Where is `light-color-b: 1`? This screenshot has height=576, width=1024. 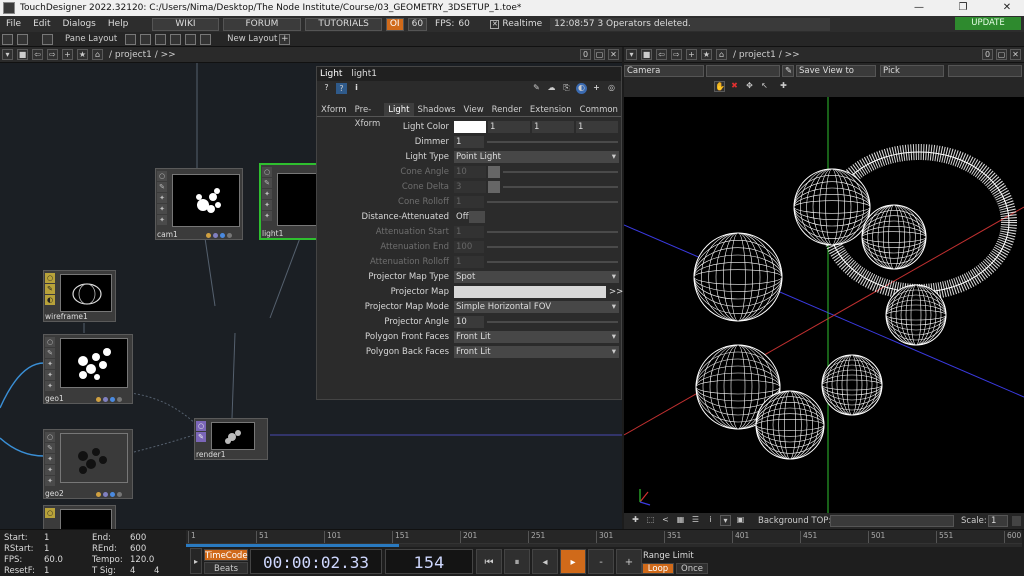
light-color-b: 1 is located at coordinates (597, 127).